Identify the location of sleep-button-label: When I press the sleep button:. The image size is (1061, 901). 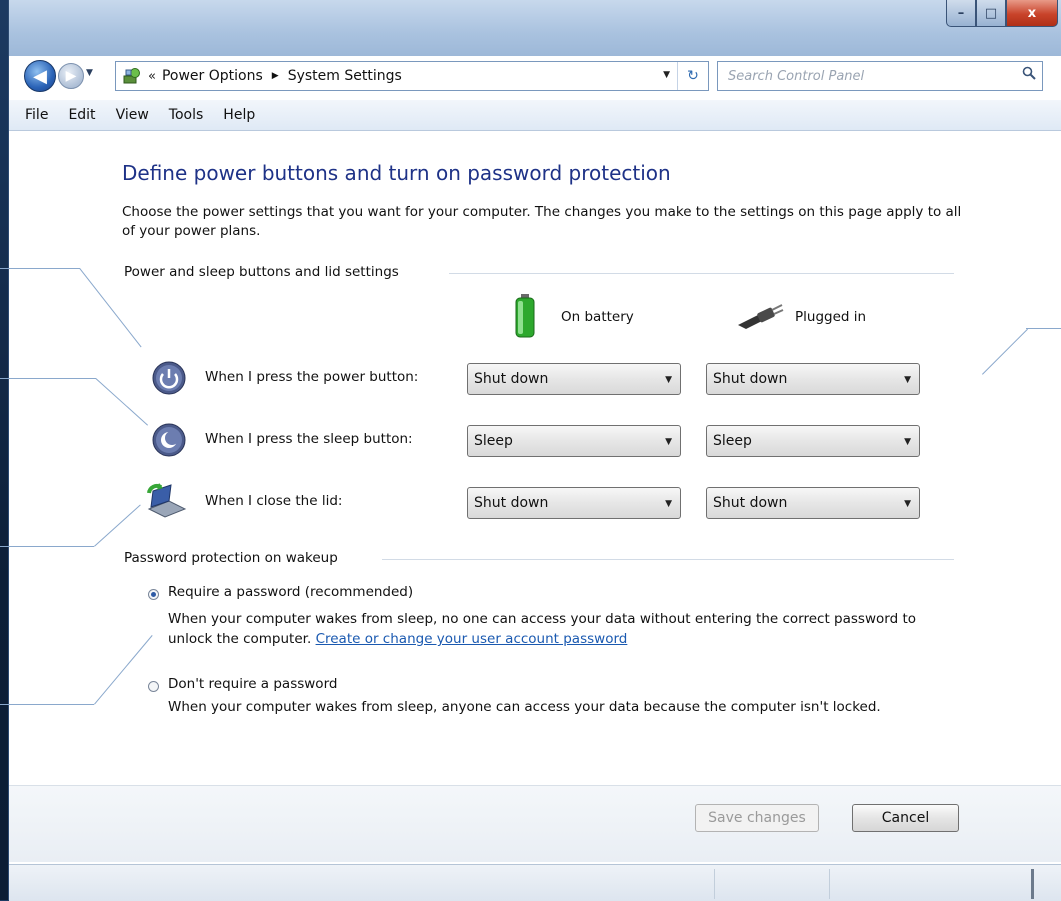
(309, 439).